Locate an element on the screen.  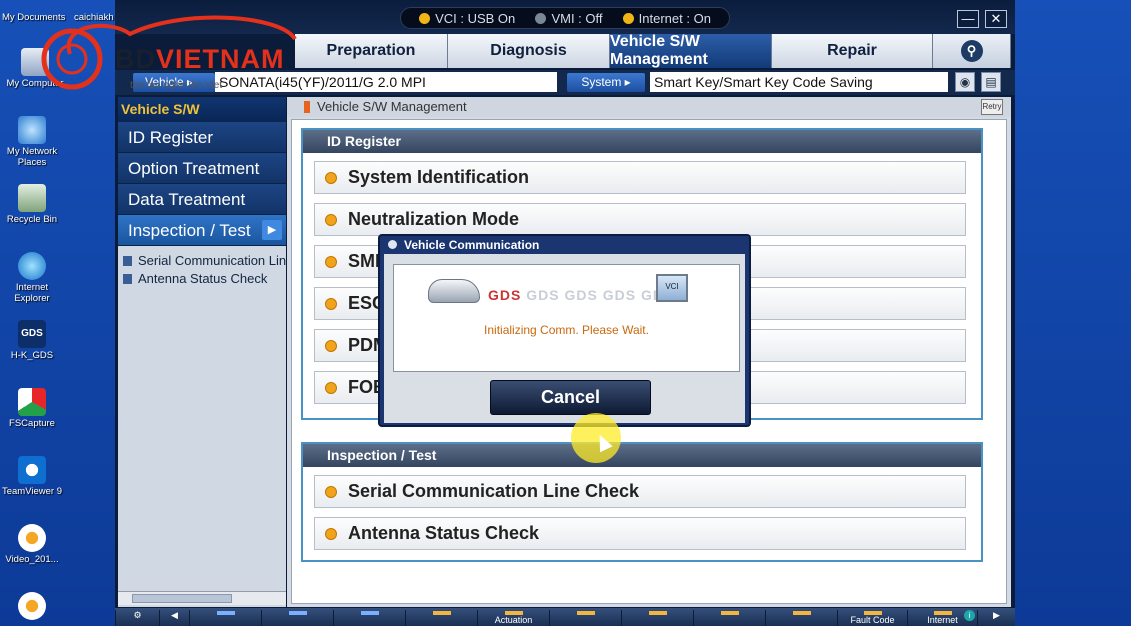
search-button: ⚲ is located at coordinates (972, 51).